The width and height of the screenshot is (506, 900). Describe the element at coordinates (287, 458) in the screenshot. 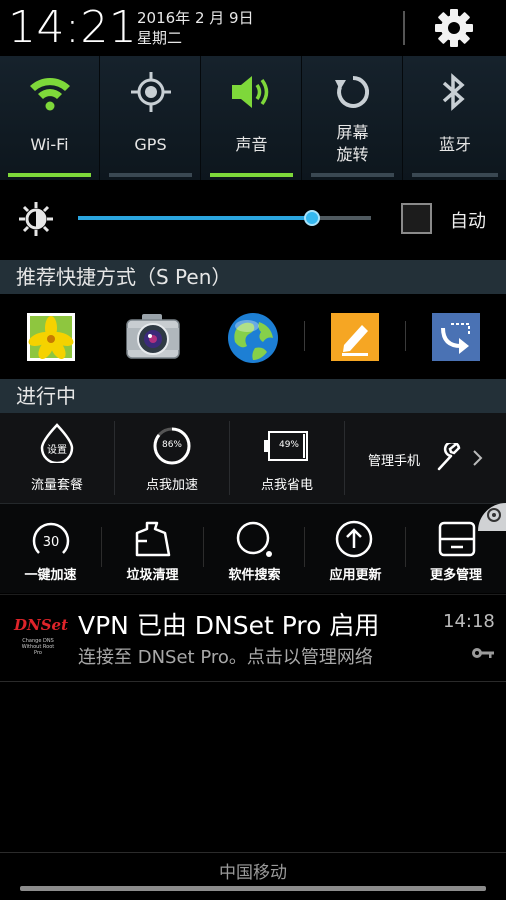

I see `battery-widget: 49% 点我省电` at that location.